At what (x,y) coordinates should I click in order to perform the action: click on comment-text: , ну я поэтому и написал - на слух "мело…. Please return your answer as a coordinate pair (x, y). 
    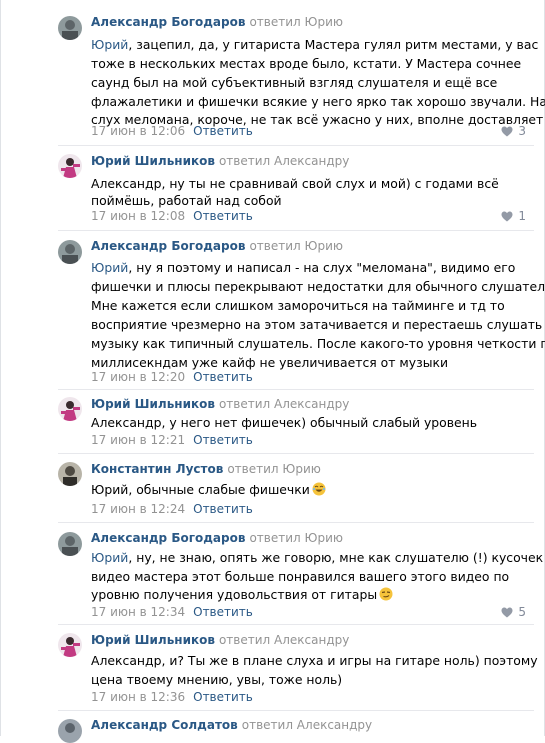
    Looking at the image, I should click on (322, 267).